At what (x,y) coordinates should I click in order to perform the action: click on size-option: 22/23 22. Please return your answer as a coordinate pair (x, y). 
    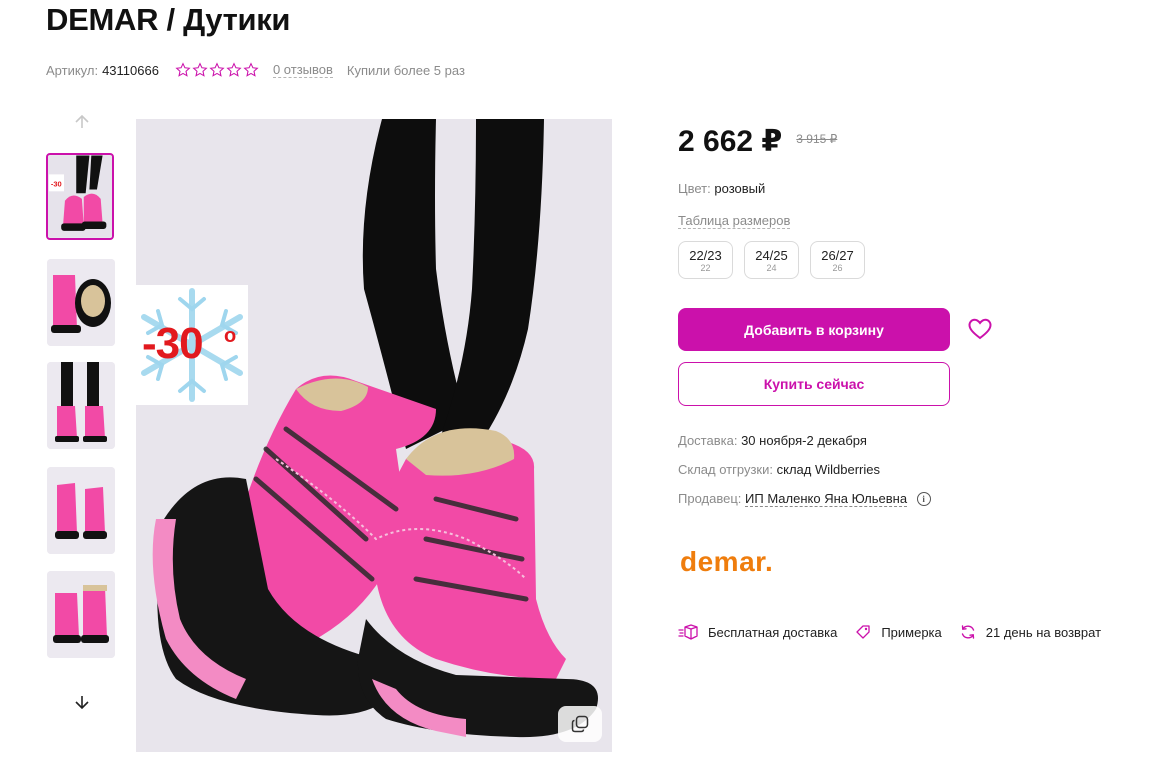
    Looking at the image, I should click on (705, 260).